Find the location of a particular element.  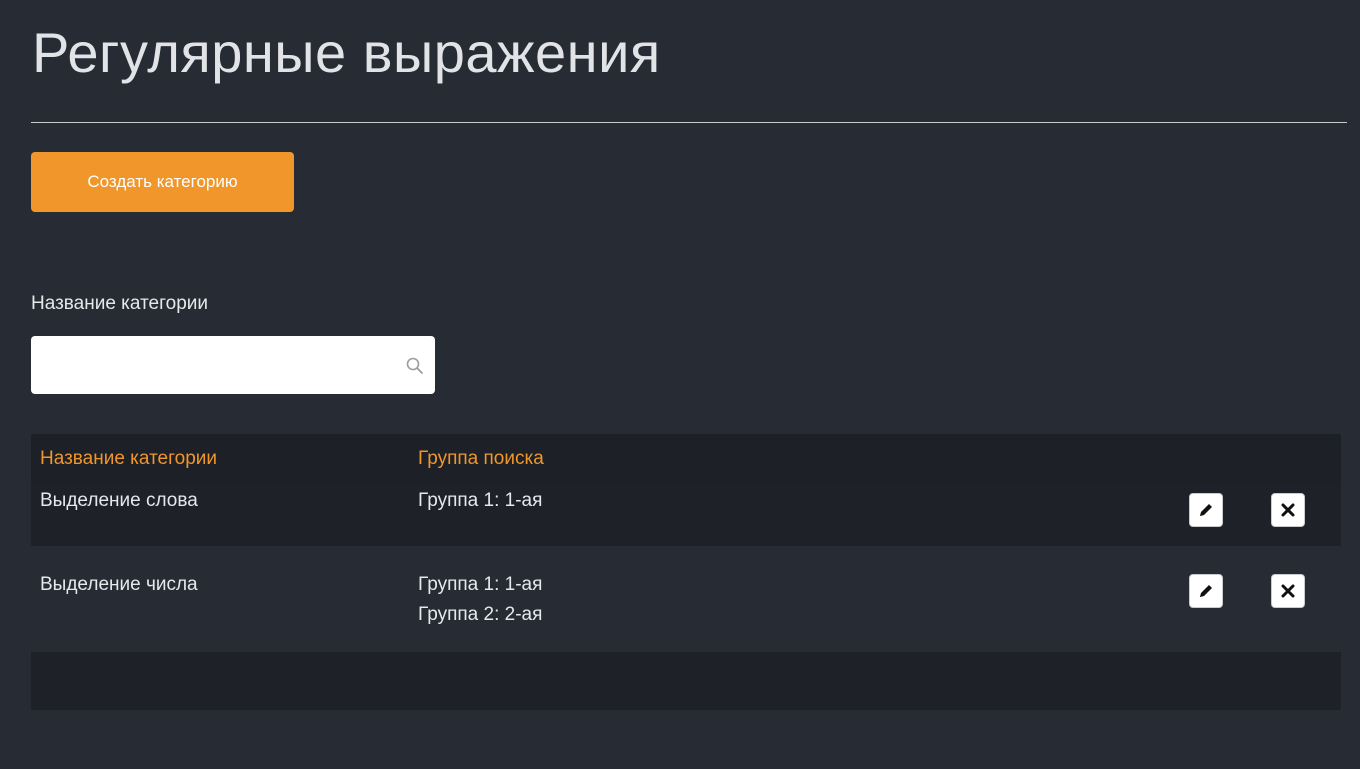

page-title: Регулярные выражения is located at coordinates (346, 52).